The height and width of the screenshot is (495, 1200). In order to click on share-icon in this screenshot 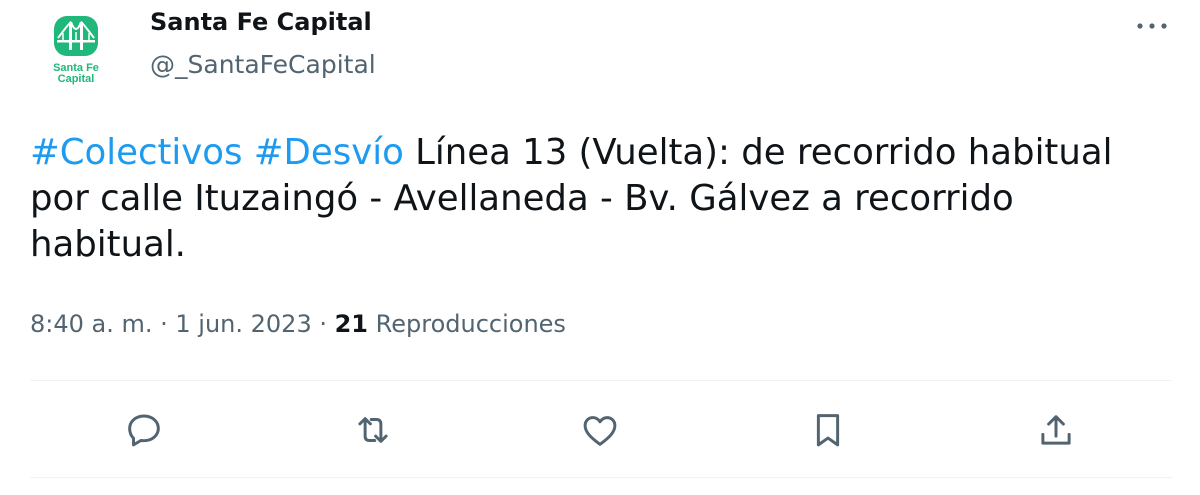, I will do `click(1056, 430)`.